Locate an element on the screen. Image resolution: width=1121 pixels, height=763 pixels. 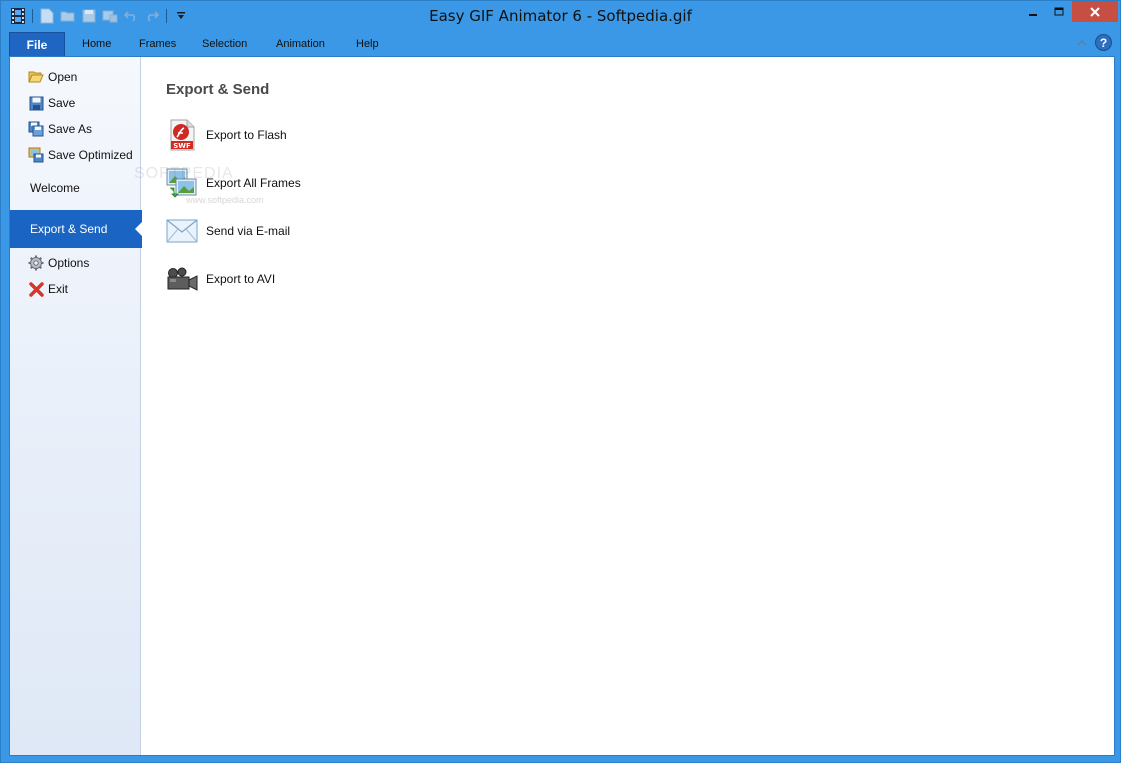
tab-selection: Selection is located at coordinates (224, 44).